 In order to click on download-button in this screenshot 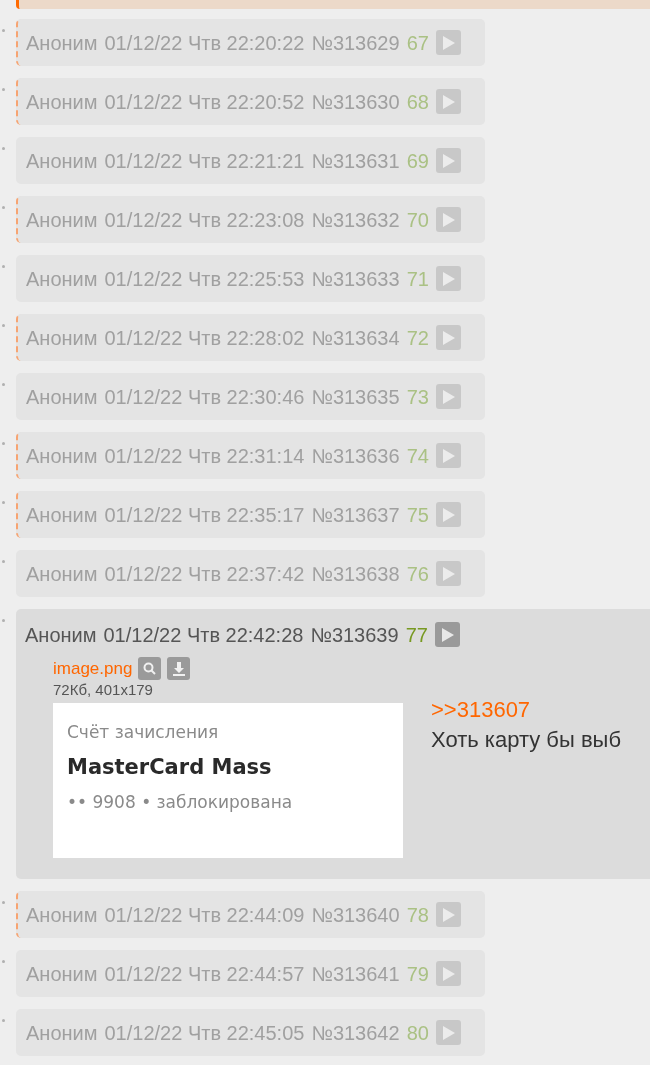, I will do `click(179, 668)`.